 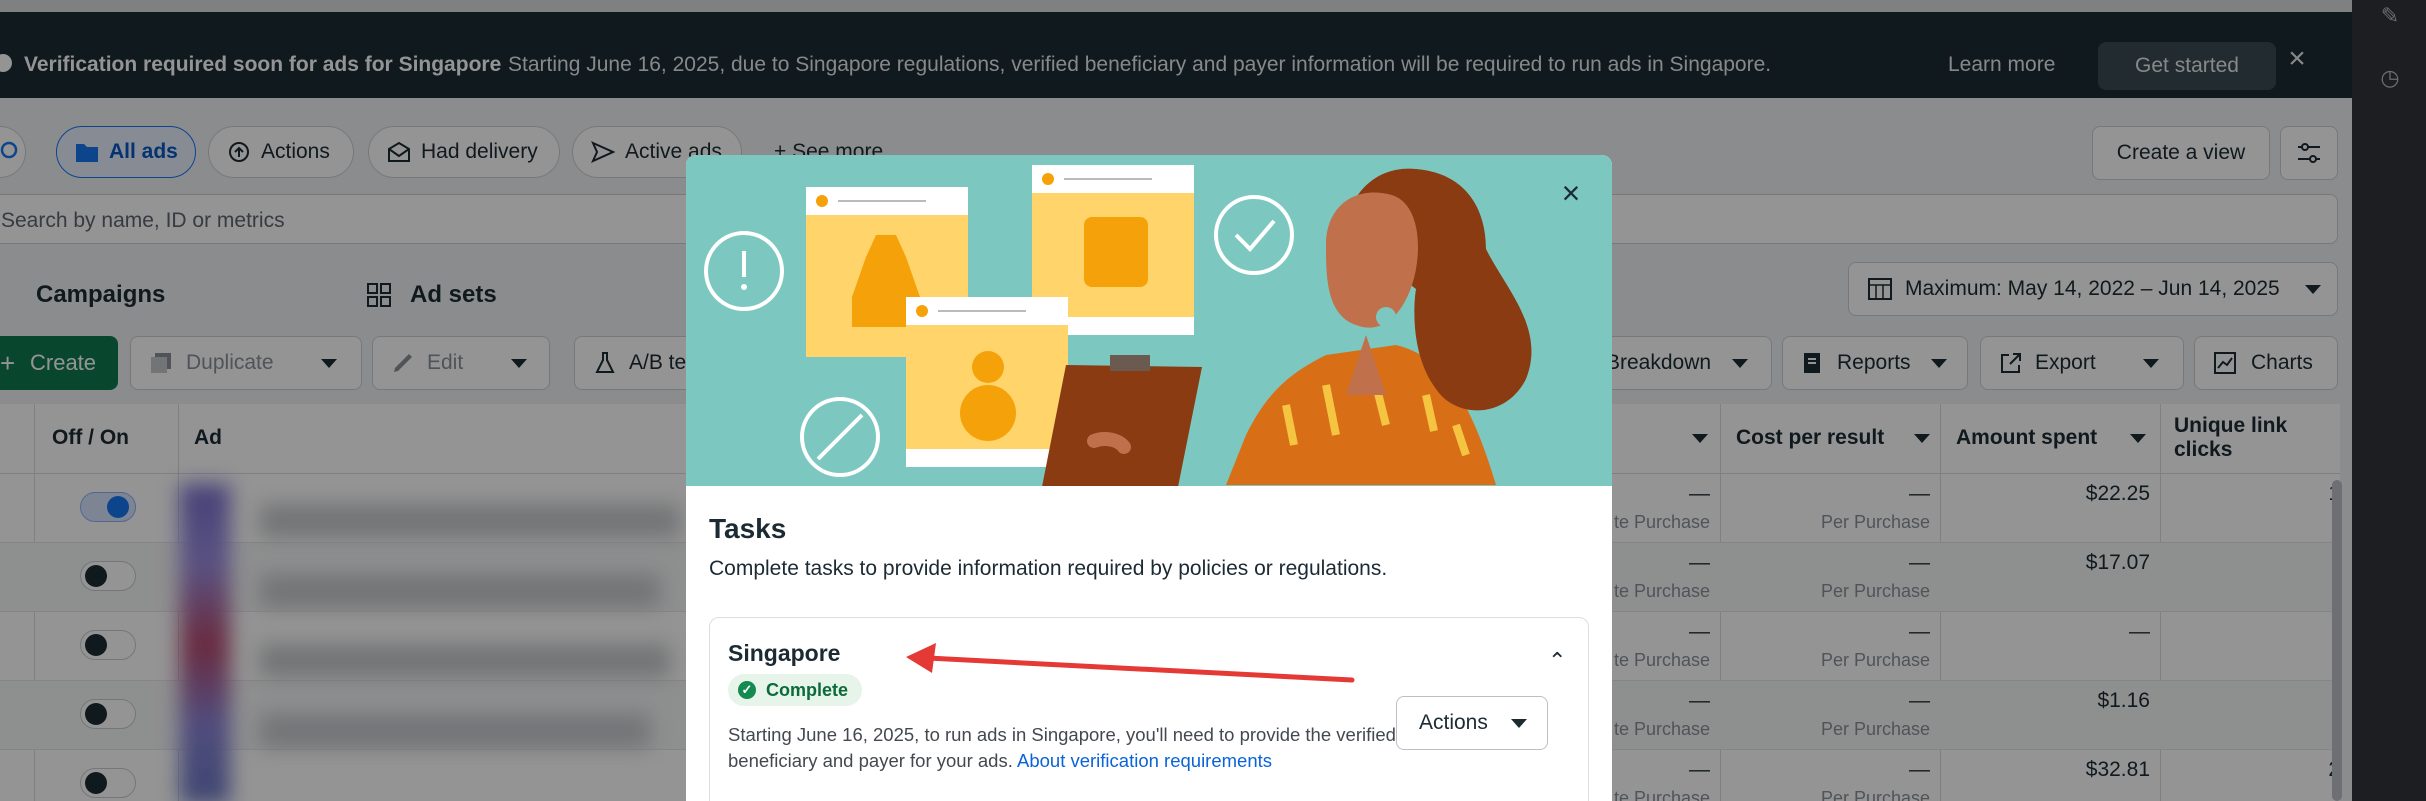 What do you see at coordinates (2390, 78) in the screenshot?
I see `clock-icon: ◷` at bounding box center [2390, 78].